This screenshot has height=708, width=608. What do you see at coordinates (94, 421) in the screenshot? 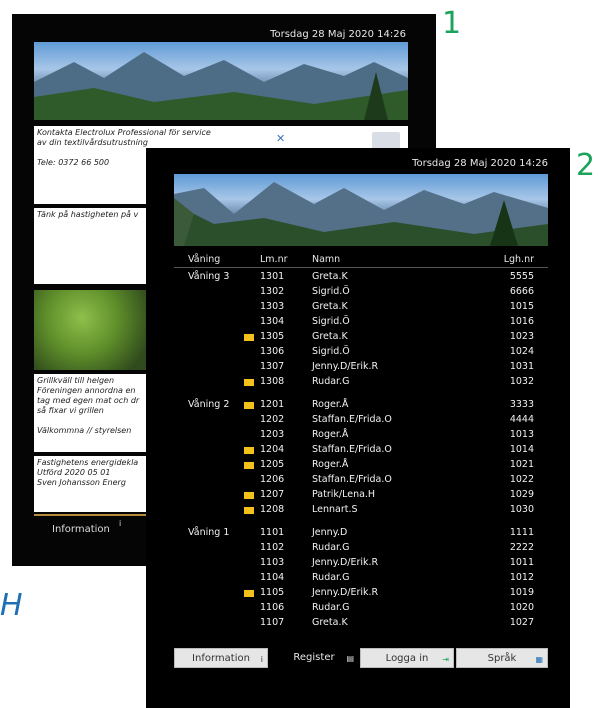
I see `notice-line` at bounding box center [94, 421].